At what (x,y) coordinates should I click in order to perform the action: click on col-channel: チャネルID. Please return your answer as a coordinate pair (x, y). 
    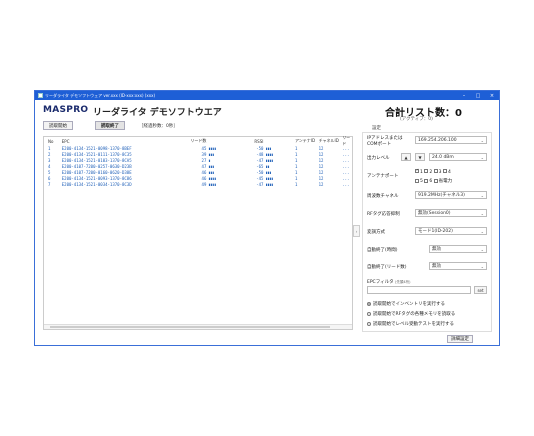
    Looking at the image, I should click on (331, 141).